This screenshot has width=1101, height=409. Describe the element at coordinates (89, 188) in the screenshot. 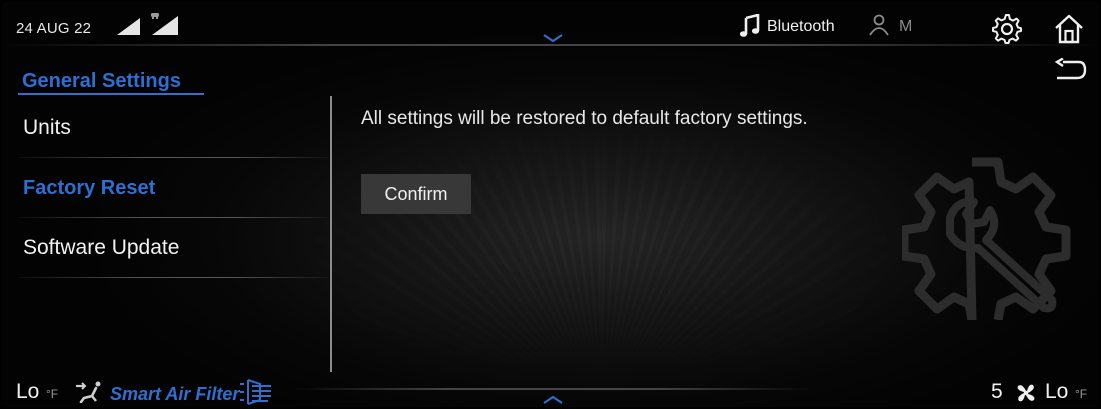

I see `sidebar-item-factory-reset: Factory Reset` at that location.